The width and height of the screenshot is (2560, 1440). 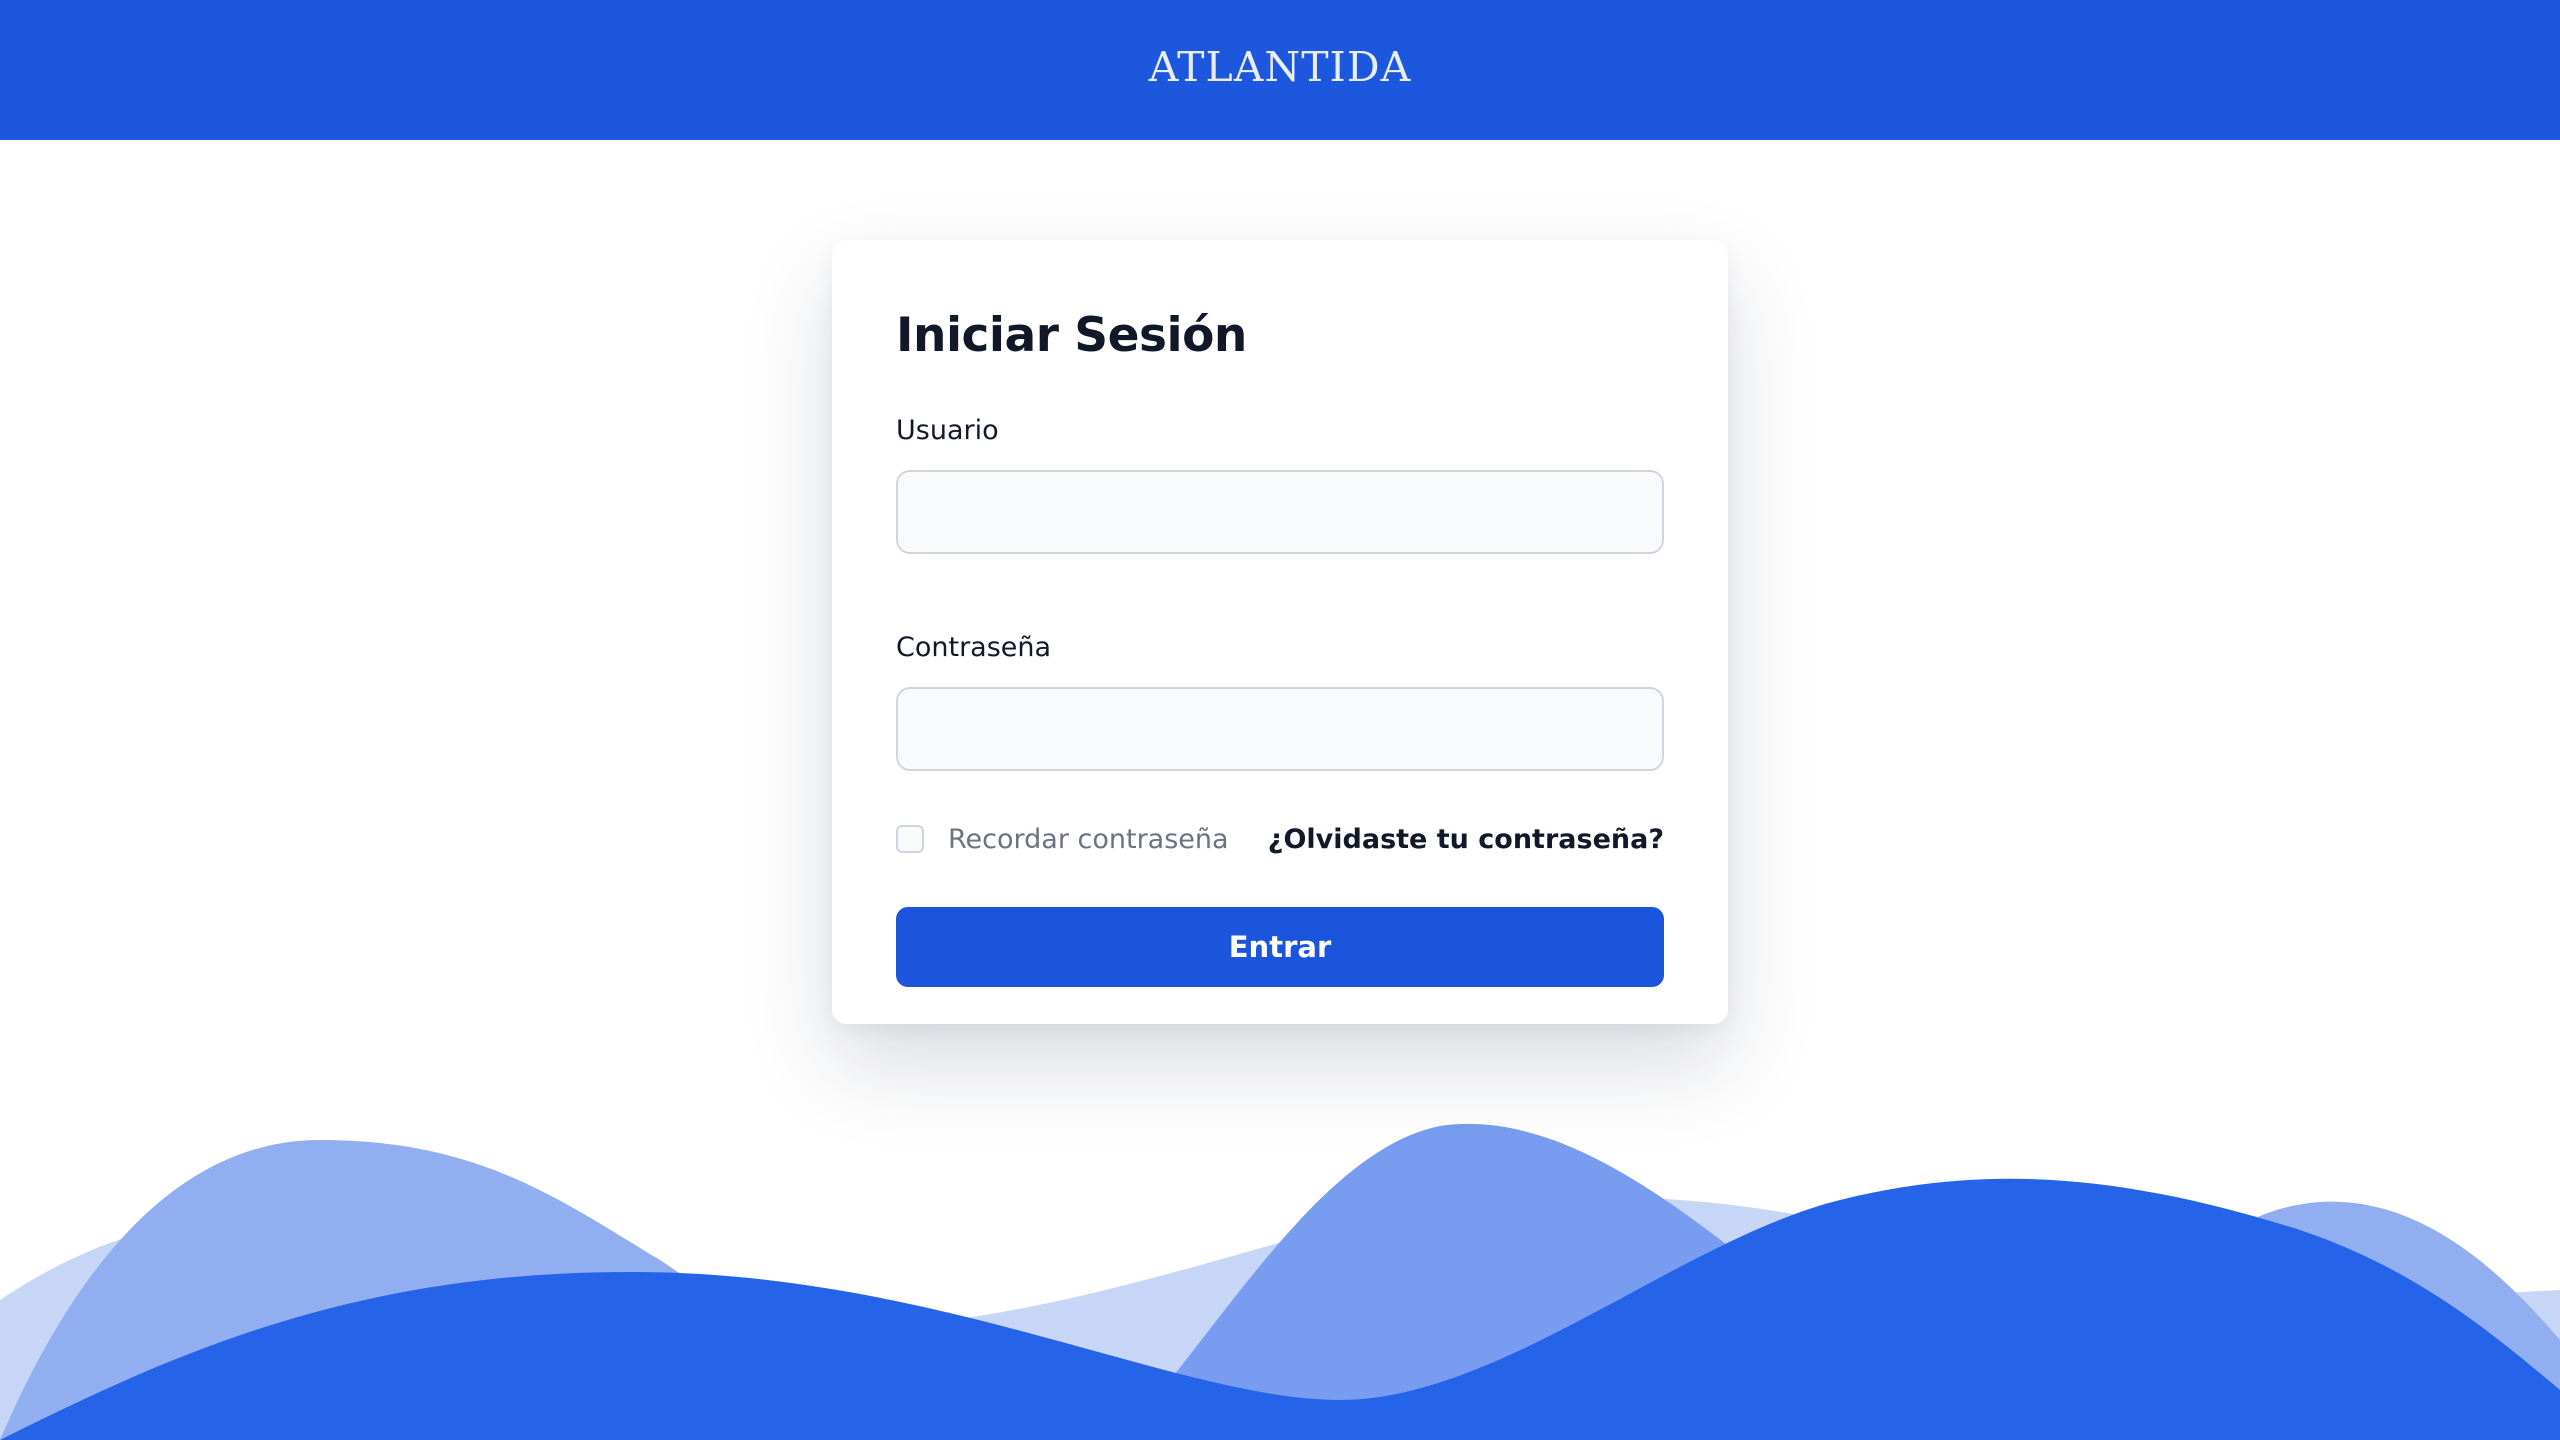 I want to click on password-input, so click(x=1280, y=729).